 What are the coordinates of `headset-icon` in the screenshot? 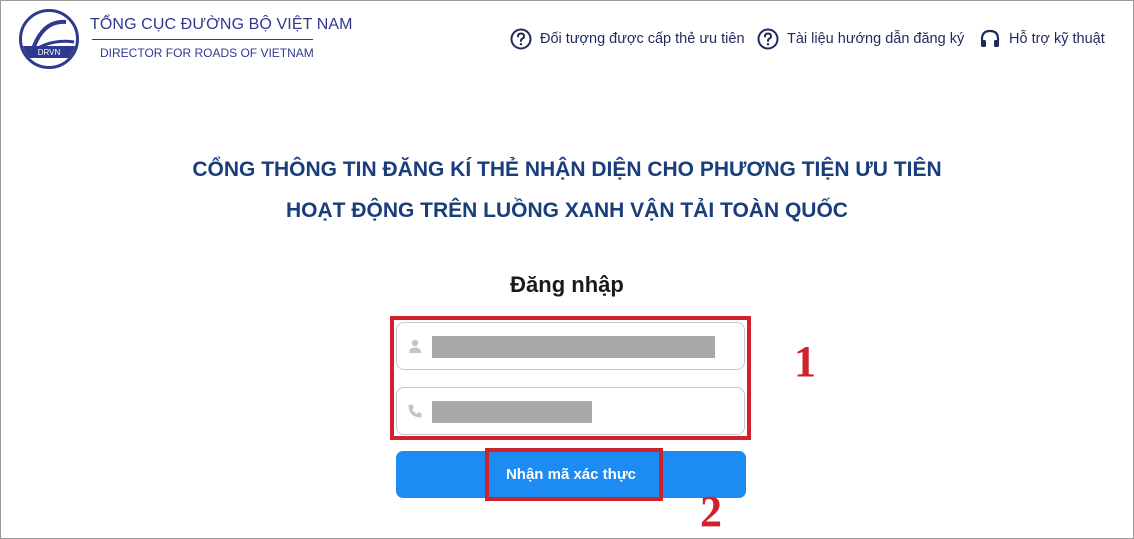 It's located at (990, 39).